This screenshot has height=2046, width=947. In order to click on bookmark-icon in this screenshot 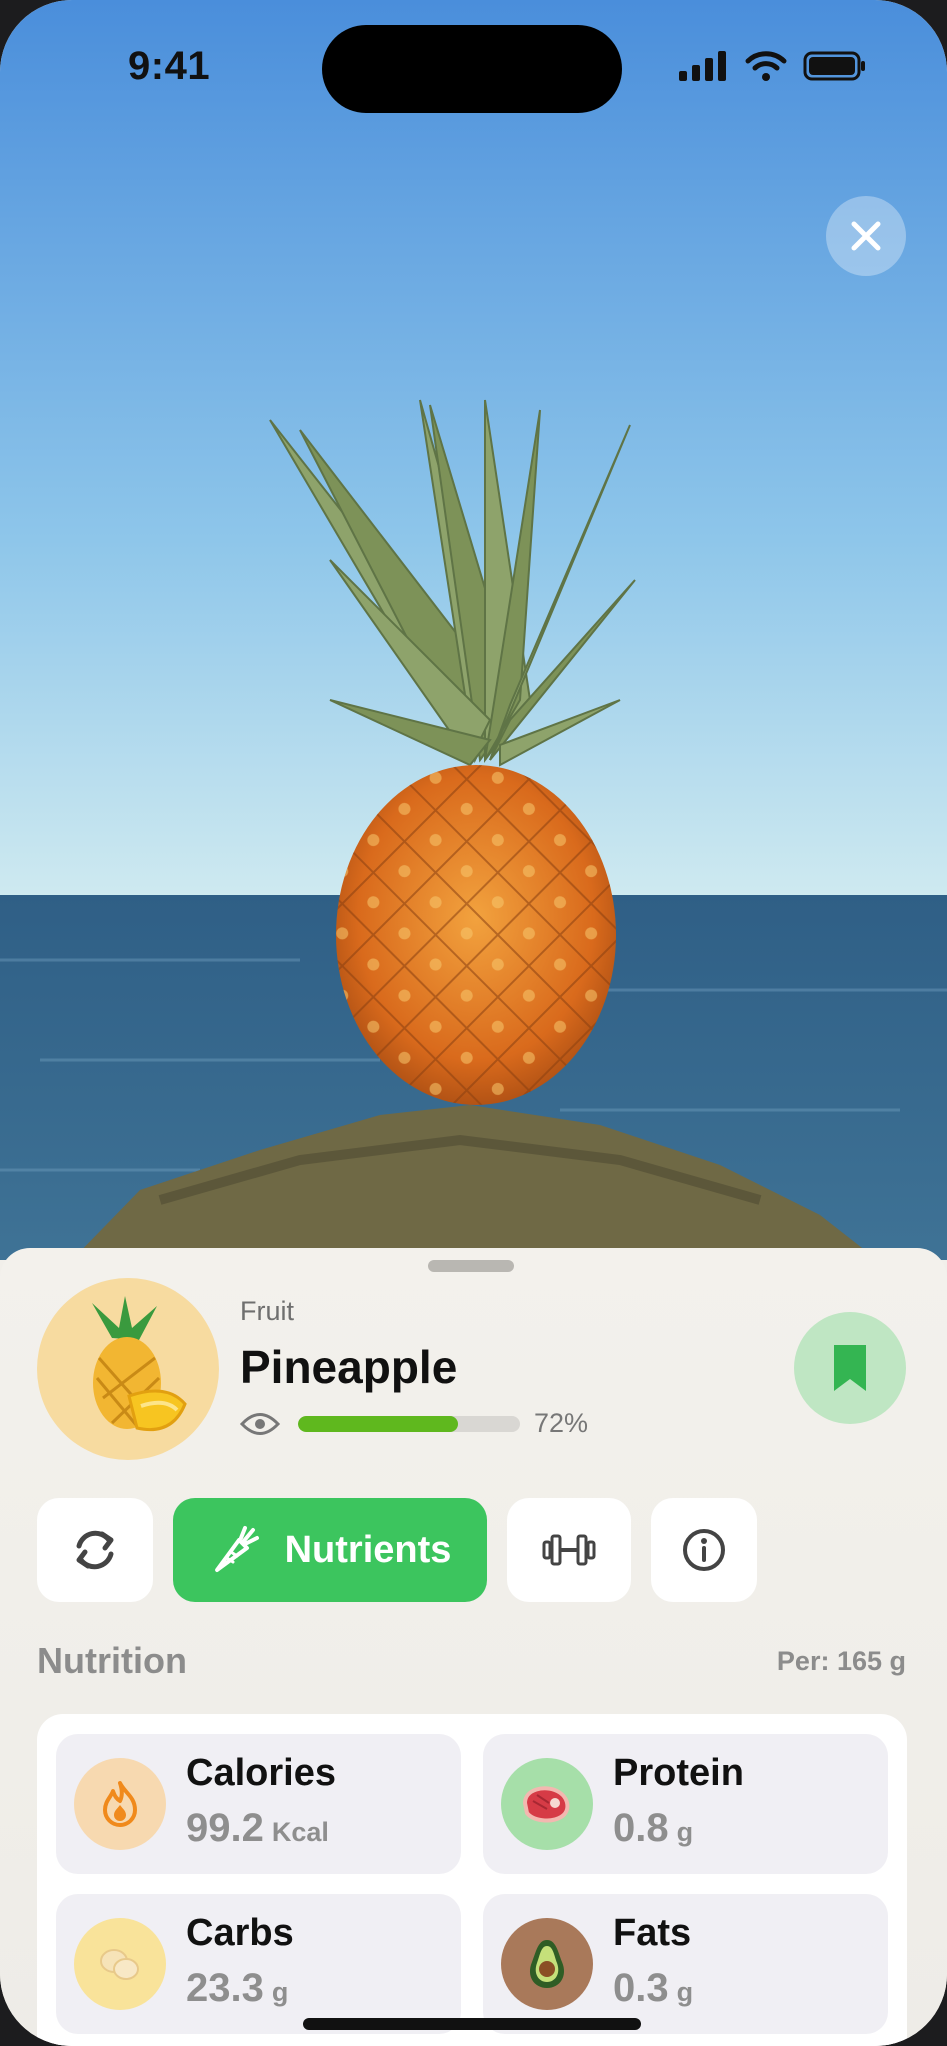, I will do `click(850, 1368)`.